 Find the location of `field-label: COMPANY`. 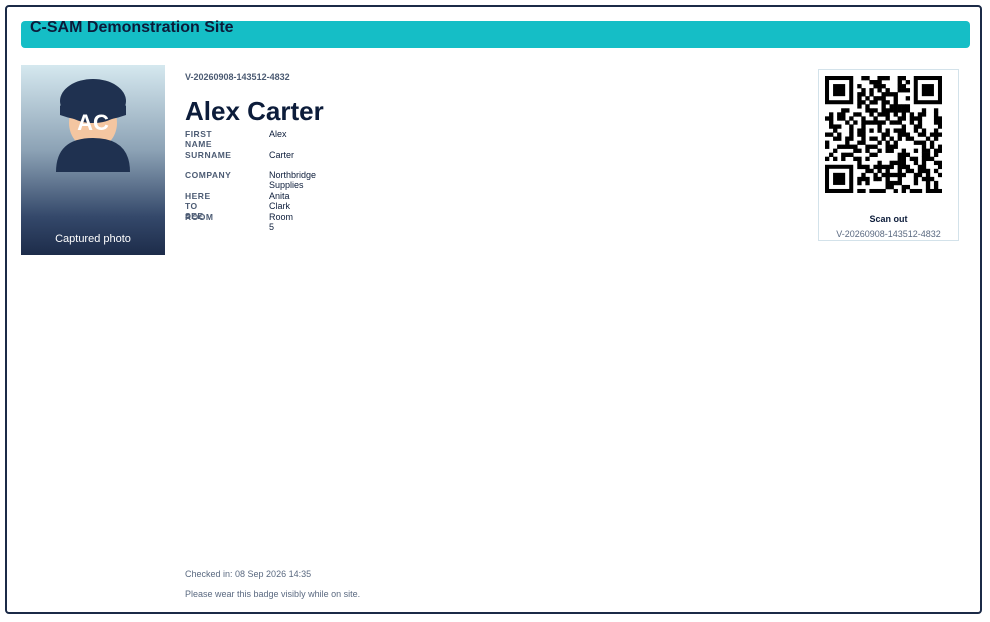

field-label: COMPANY is located at coordinates (208, 175).